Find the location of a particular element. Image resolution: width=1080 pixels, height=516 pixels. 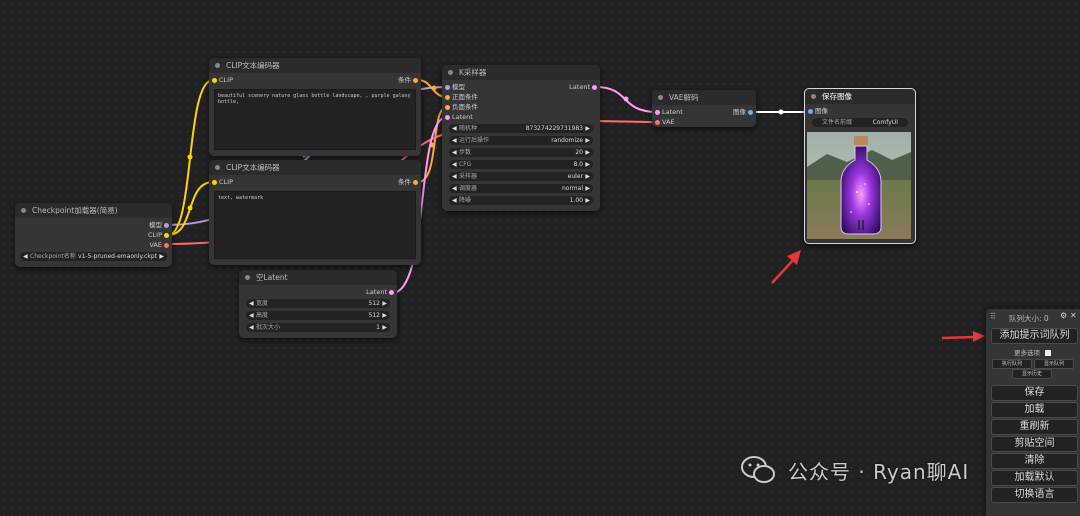

close-icon: ✕ is located at coordinates (1073, 315).